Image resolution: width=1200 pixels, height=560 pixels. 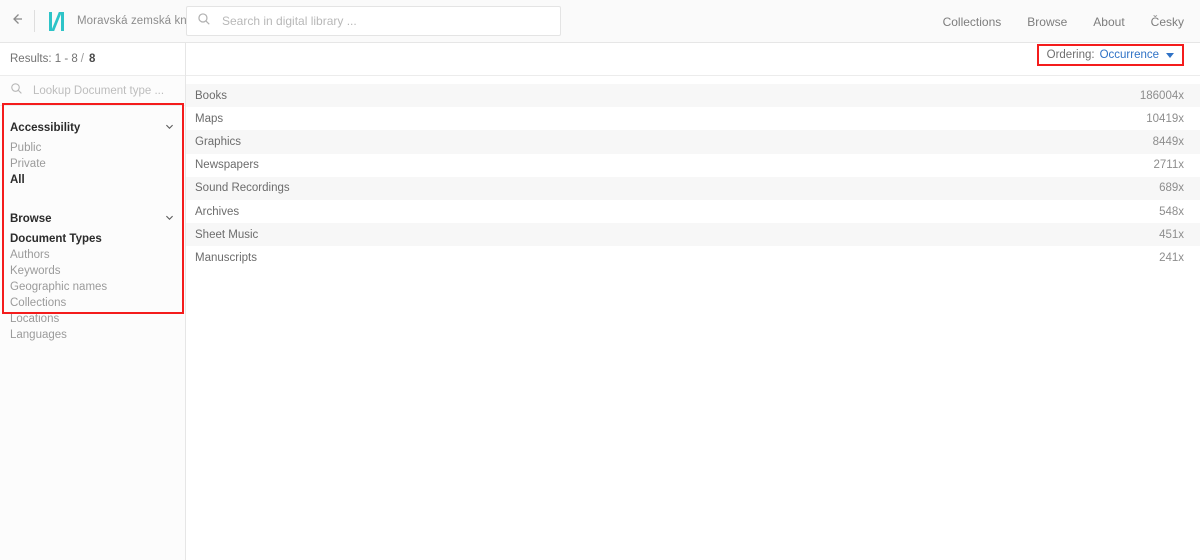 What do you see at coordinates (693, 257) in the screenshot?
I see `table-row: Manuscripts 241x` at bounding box center [693, 257].